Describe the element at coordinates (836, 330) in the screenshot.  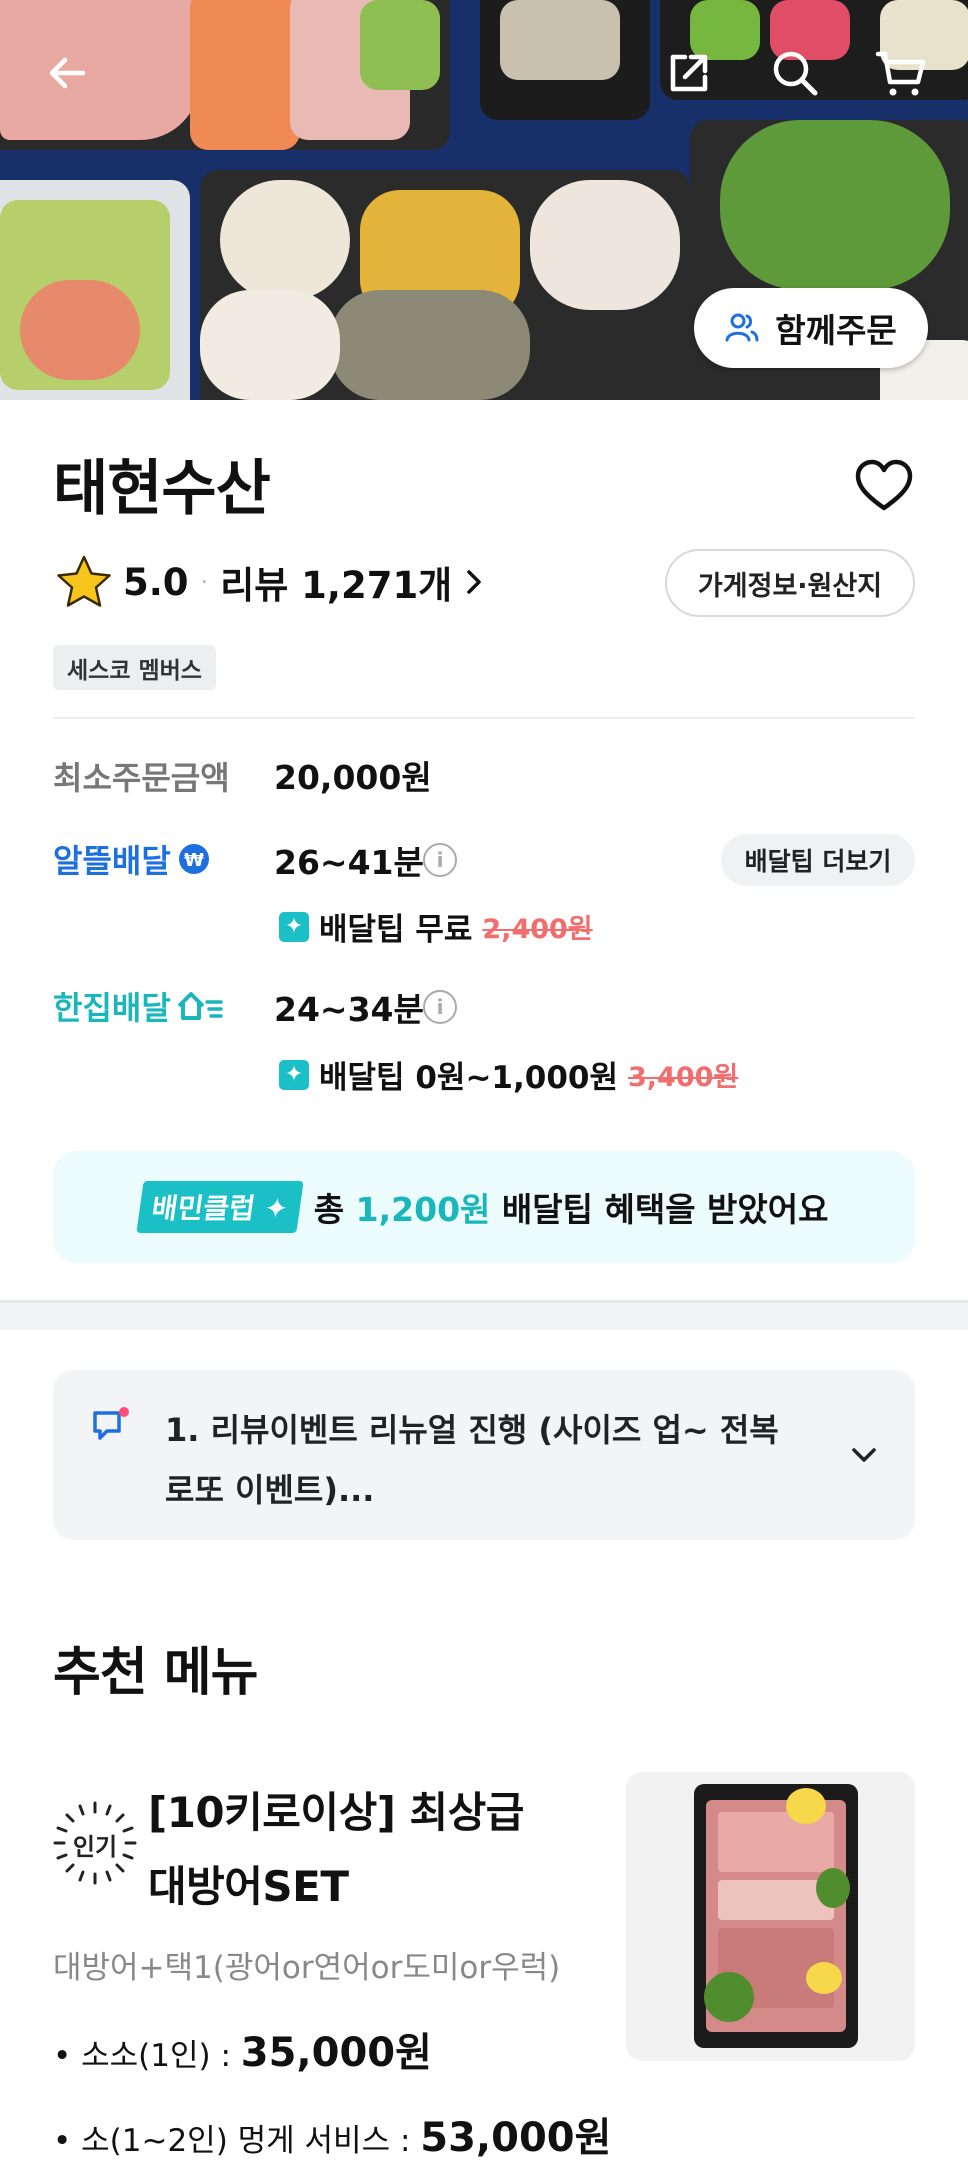
I see `together-order-label: 함께주문` at that location.